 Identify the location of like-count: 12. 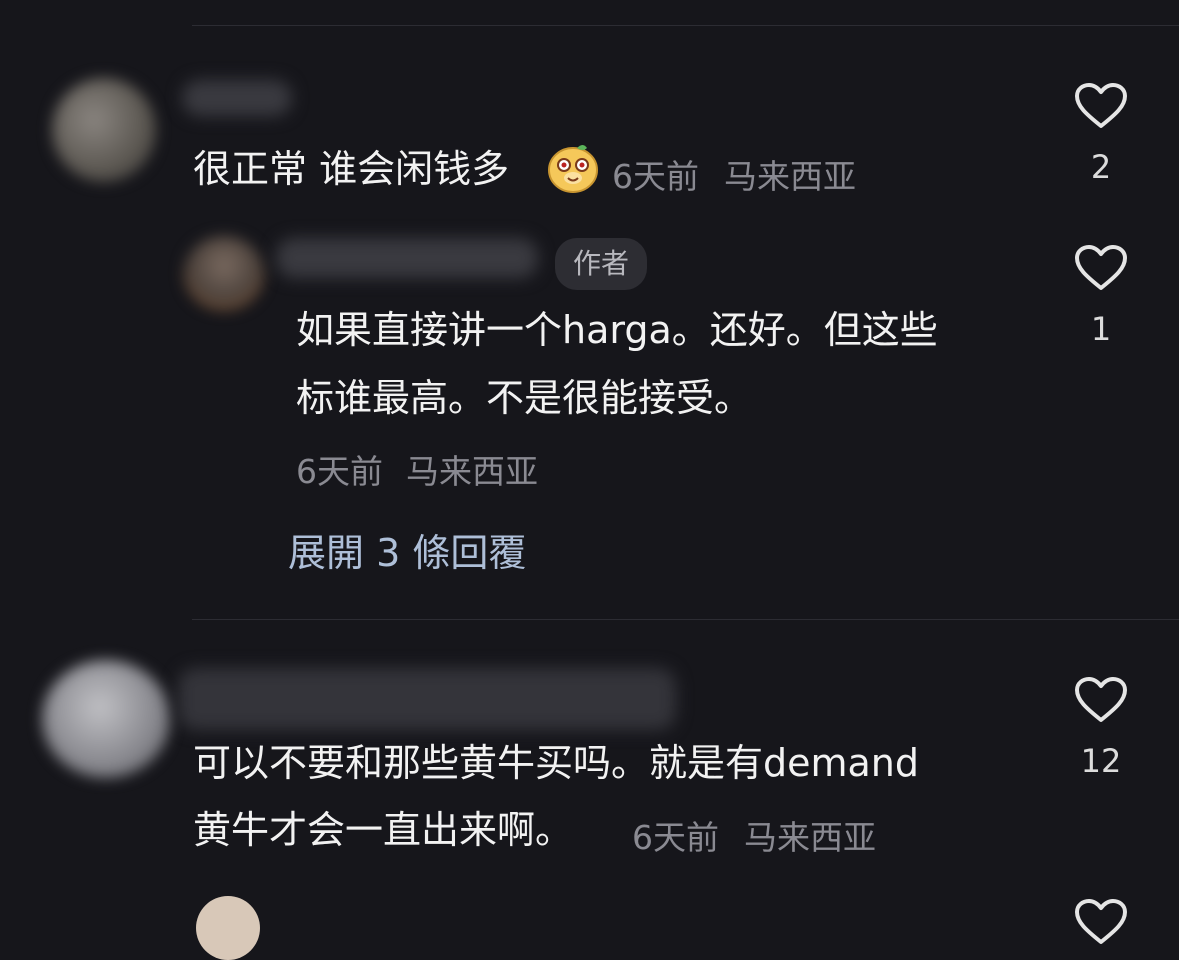
(1101, 761).